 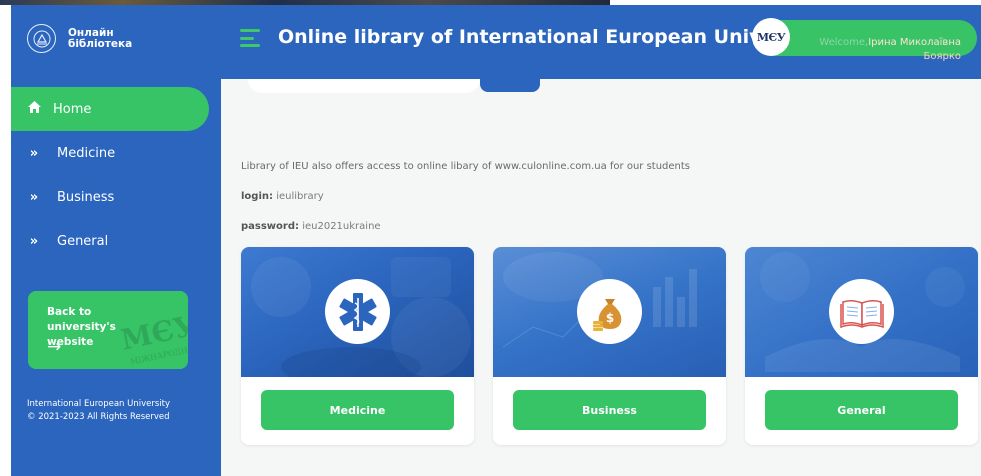 I want to click on avatar: МЄУ, so click(x=771, y=37).